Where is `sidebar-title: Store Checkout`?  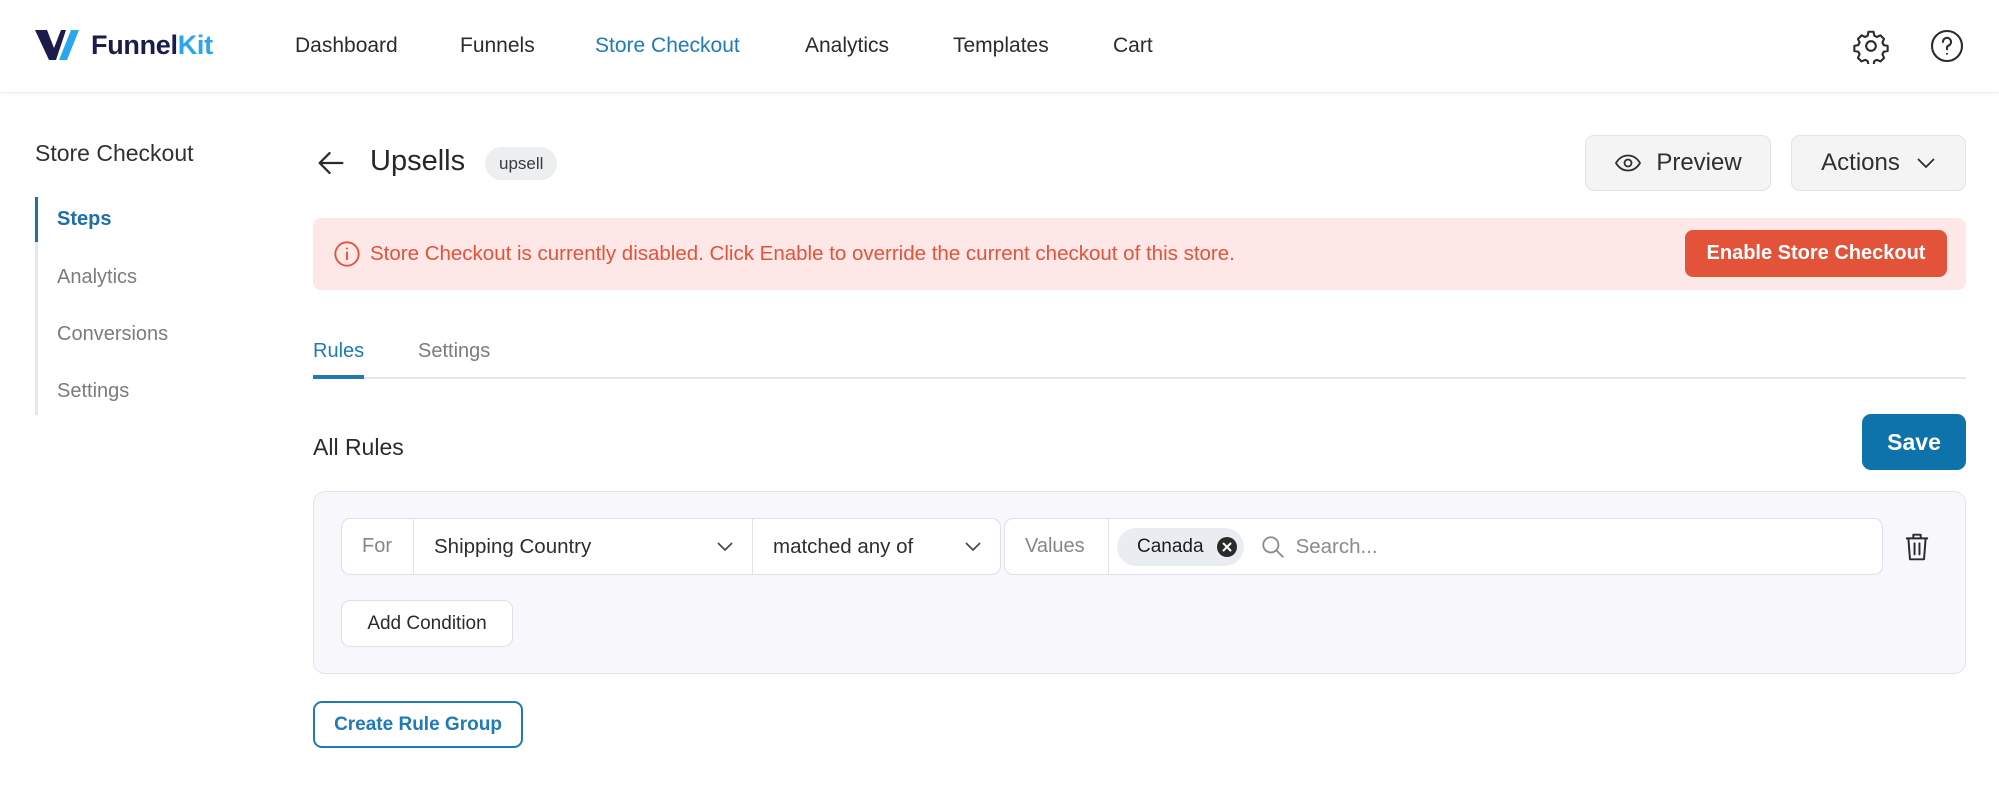
sidebar-title: Store Checkout is located at coordinates (114, 153).